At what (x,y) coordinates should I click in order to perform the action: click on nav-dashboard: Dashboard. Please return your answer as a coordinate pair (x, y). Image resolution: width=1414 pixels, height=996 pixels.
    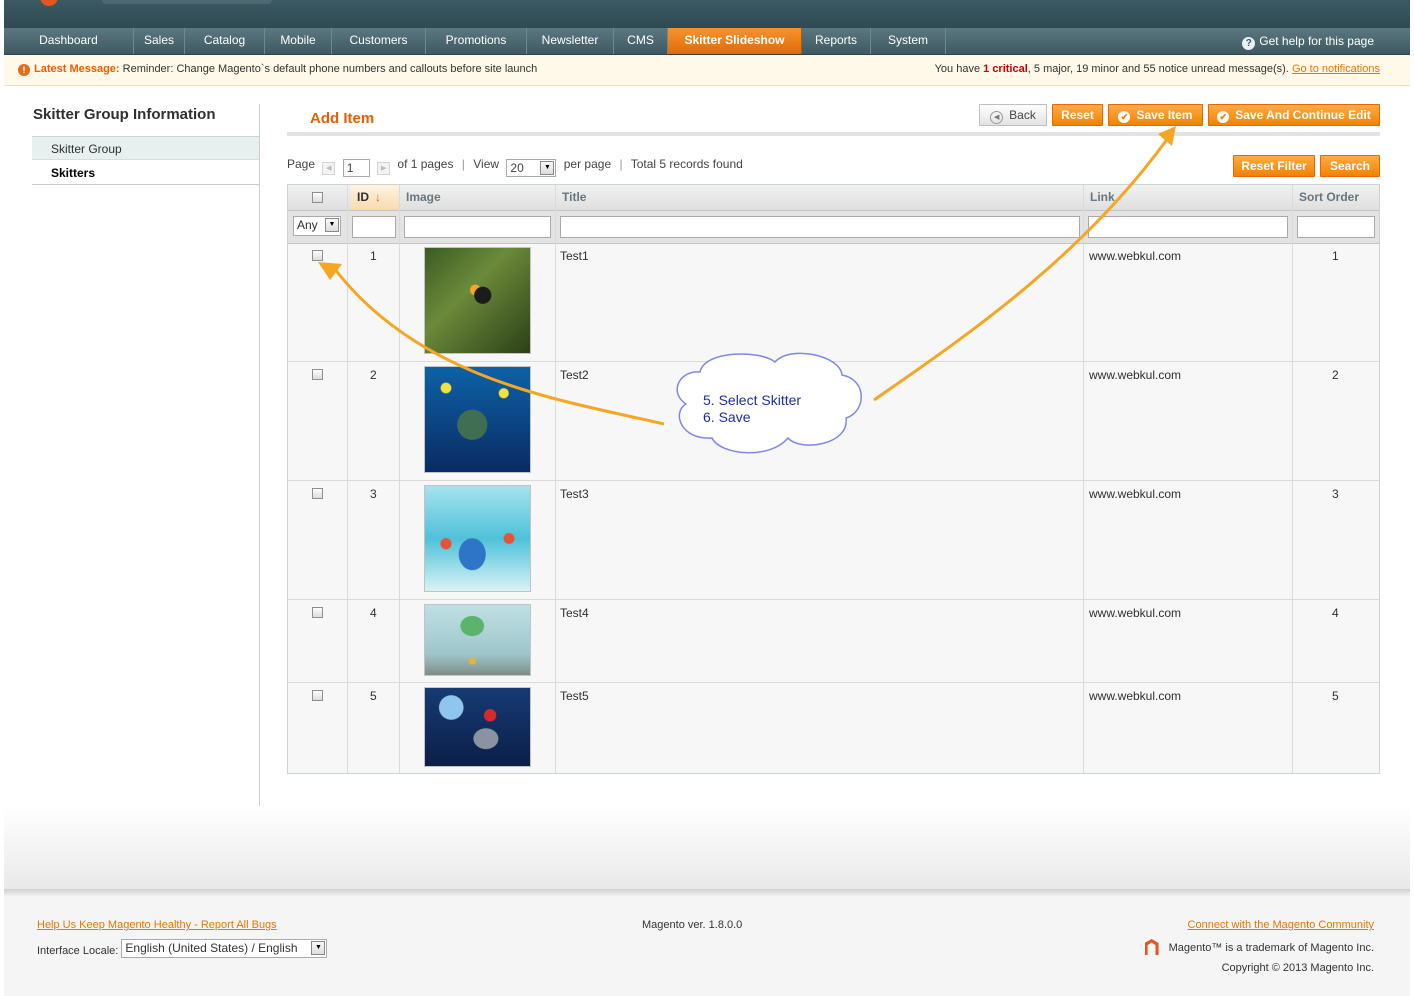
    Looking at the image, I should click on (69, 41).